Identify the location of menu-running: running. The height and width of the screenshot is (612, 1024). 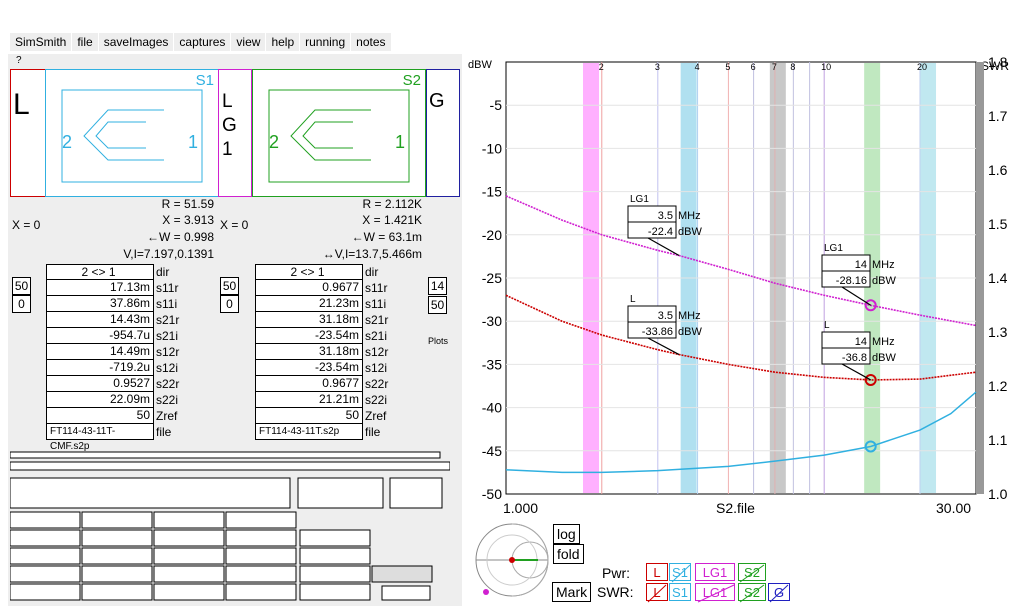
(326, 42).